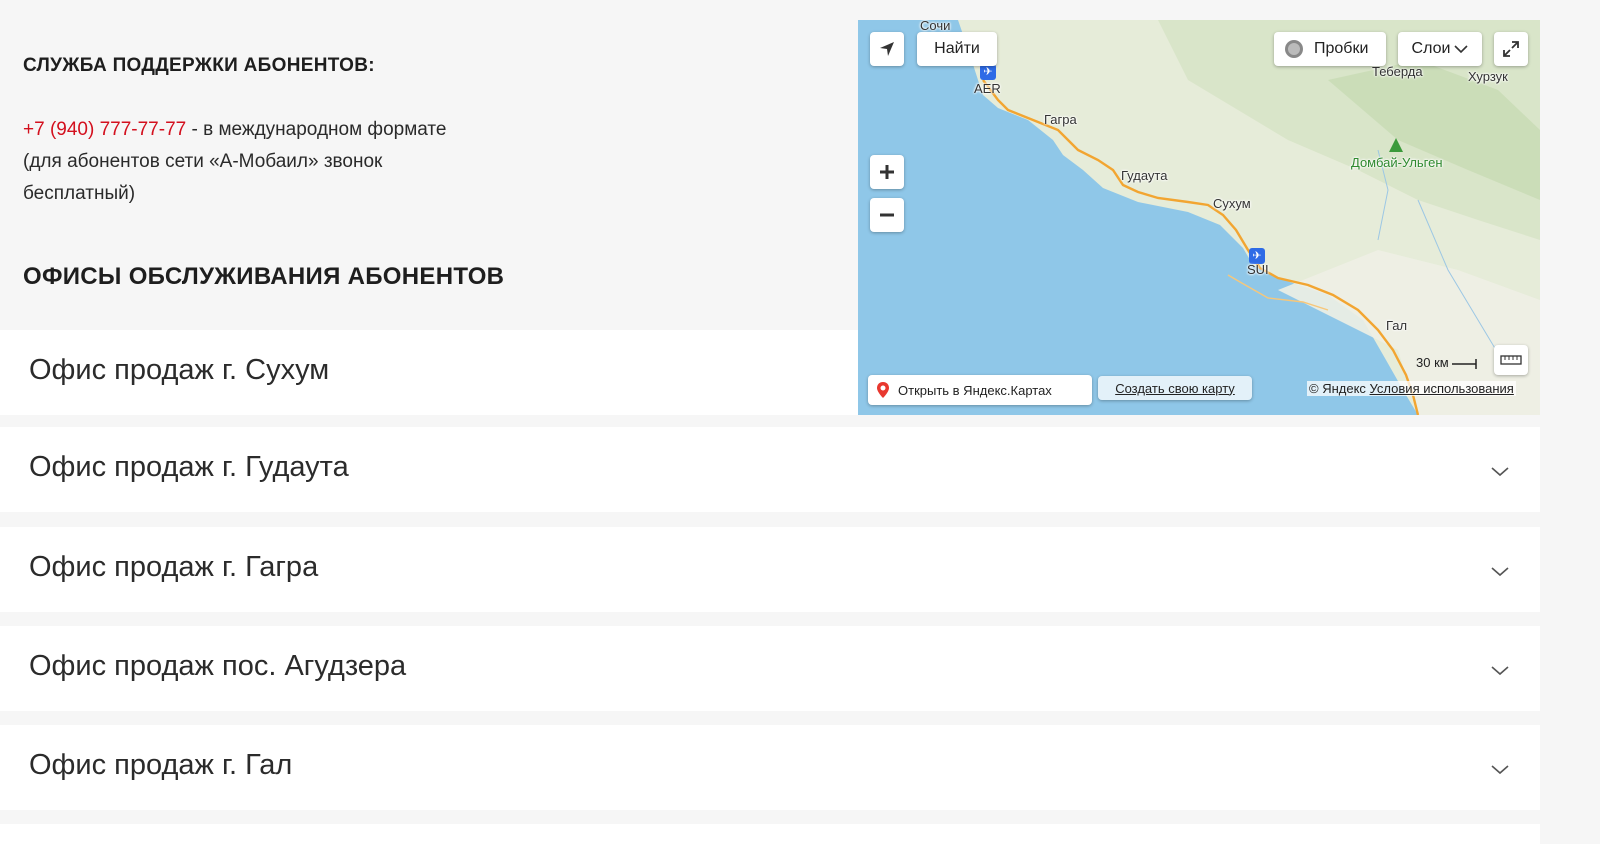 This screenshot has height=844, width=1600. I want to click on layers-button: Слои, so click(1440, 49).